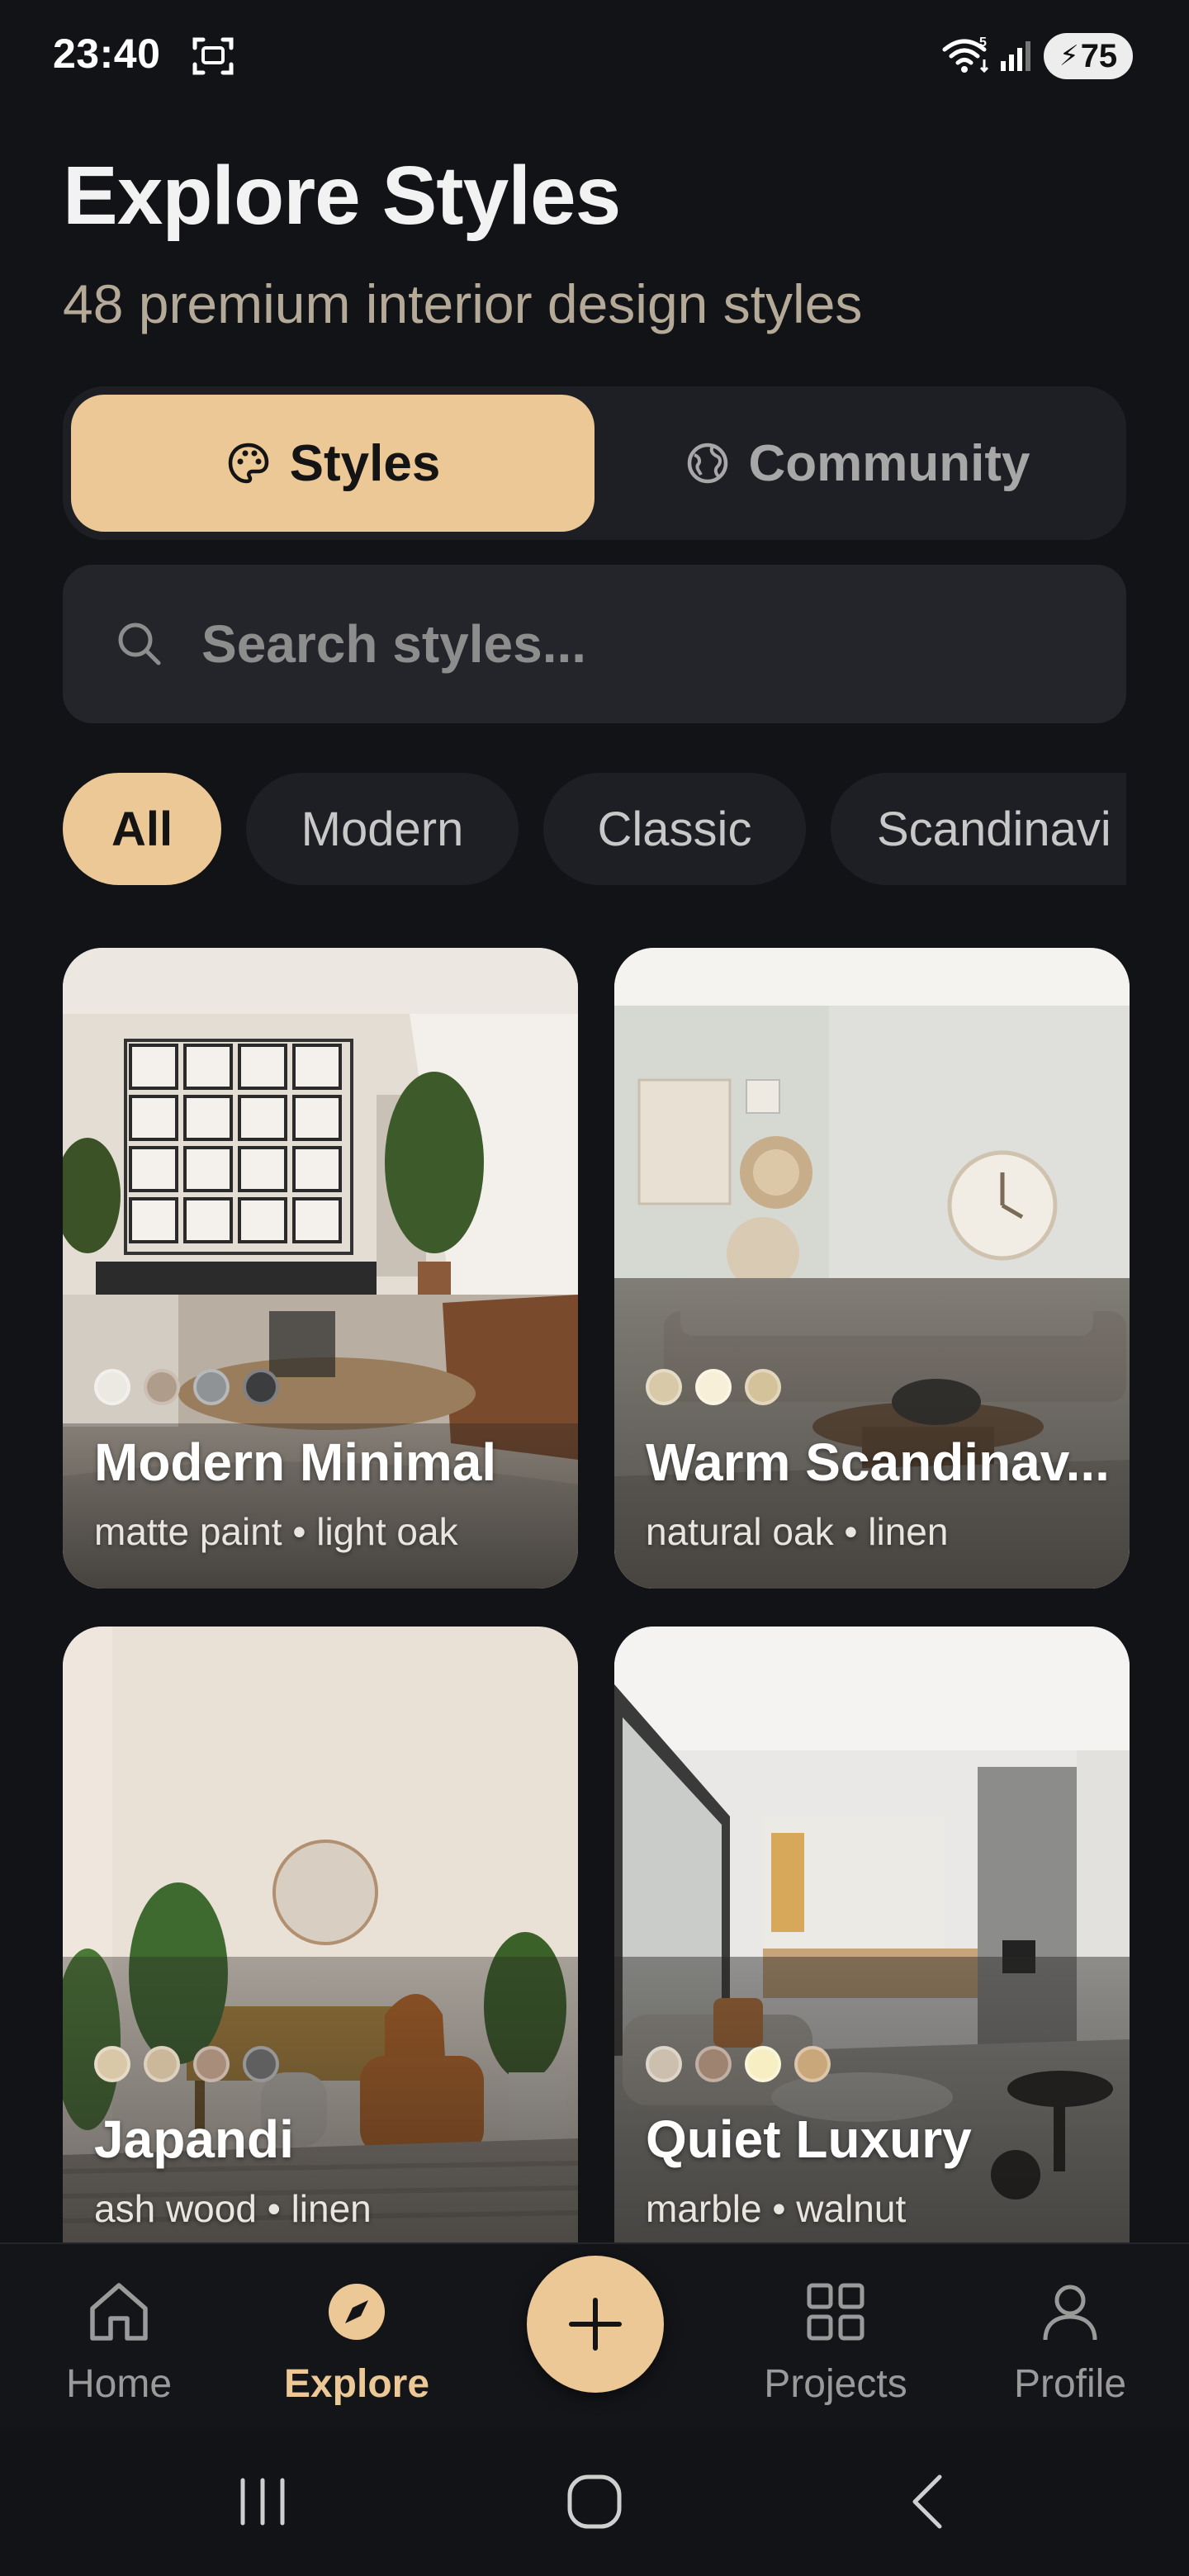 Image resolution: width=1189 pixels, height=2576 pixels. What do you see at coordinates (1070, 2384) in the screenshot?
I see `nav-profile-label: Profile` at bounding box center [1070, 2384].